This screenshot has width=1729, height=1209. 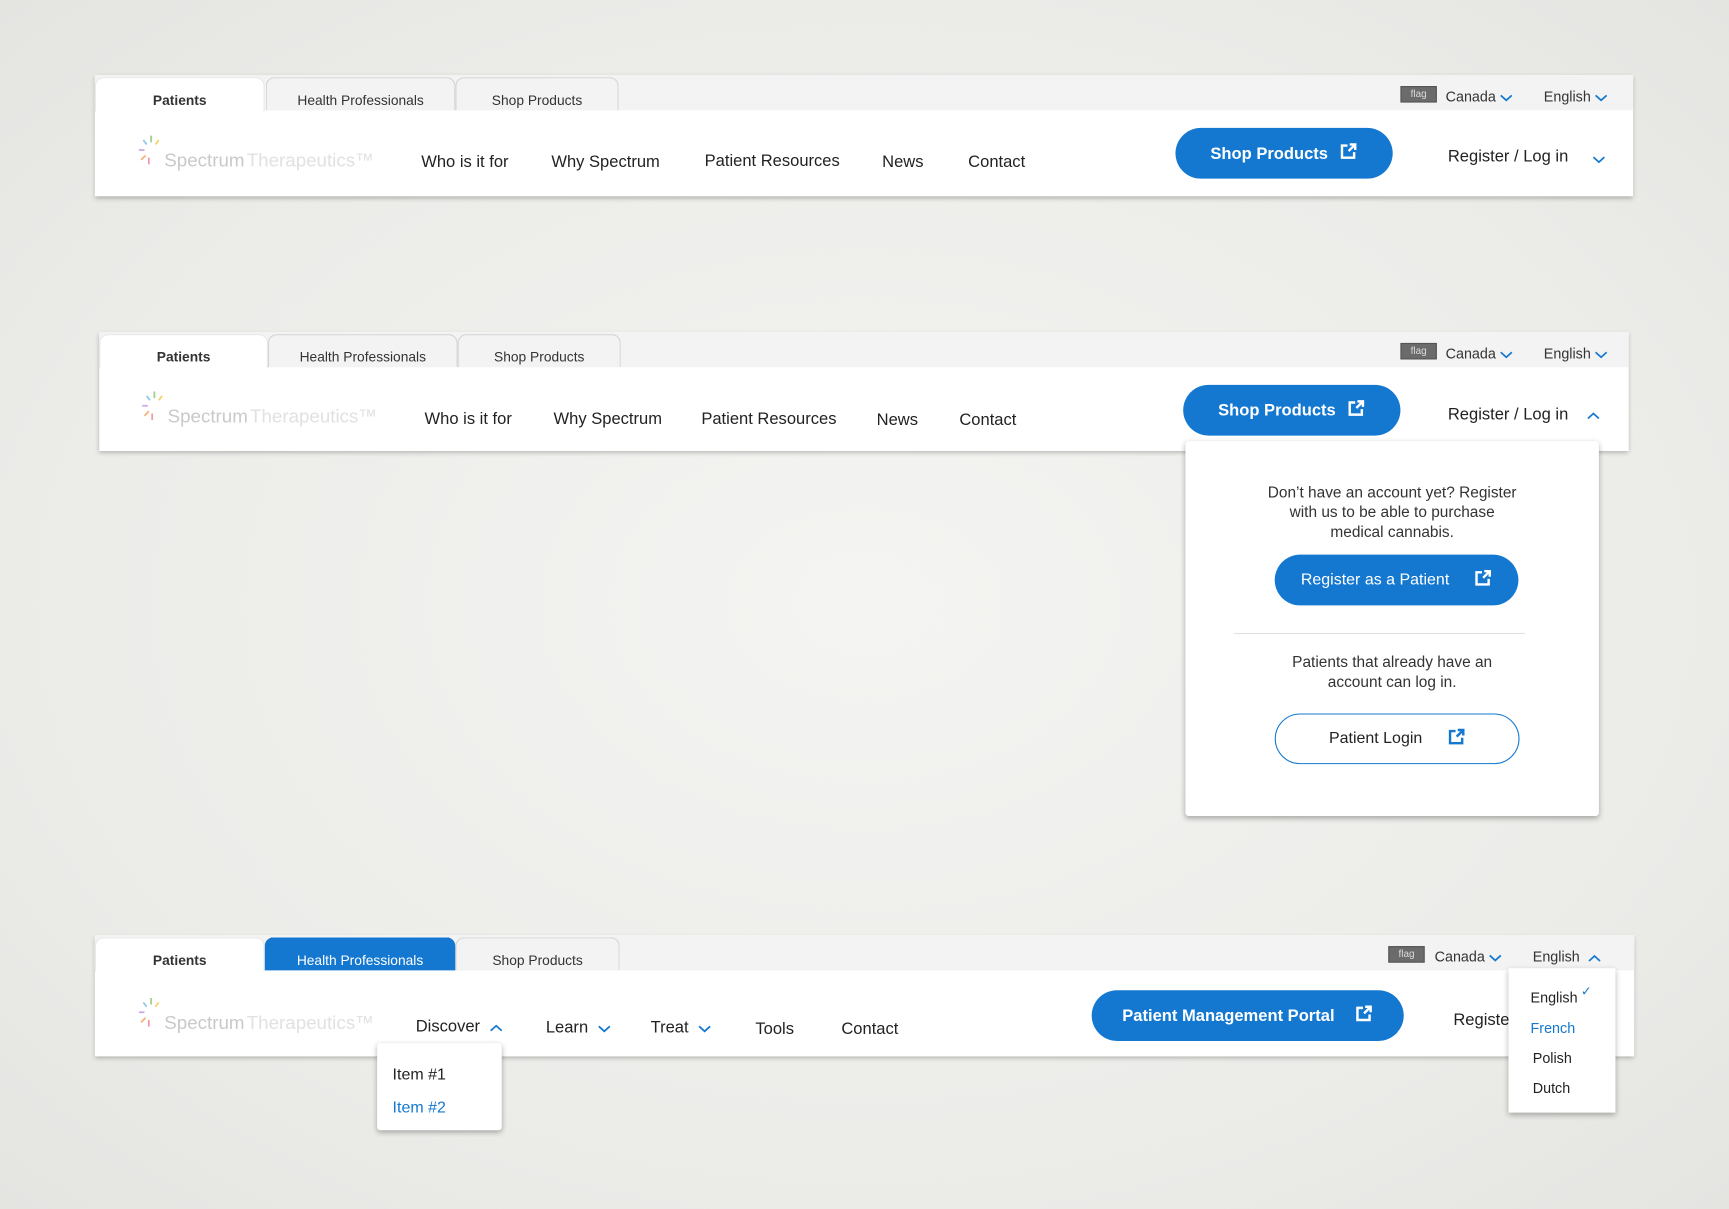 What do you see at coordinates (1551, 1088) in the screenshot?
I see `language-option: Dutch` at bounding box center [1551, 1088].